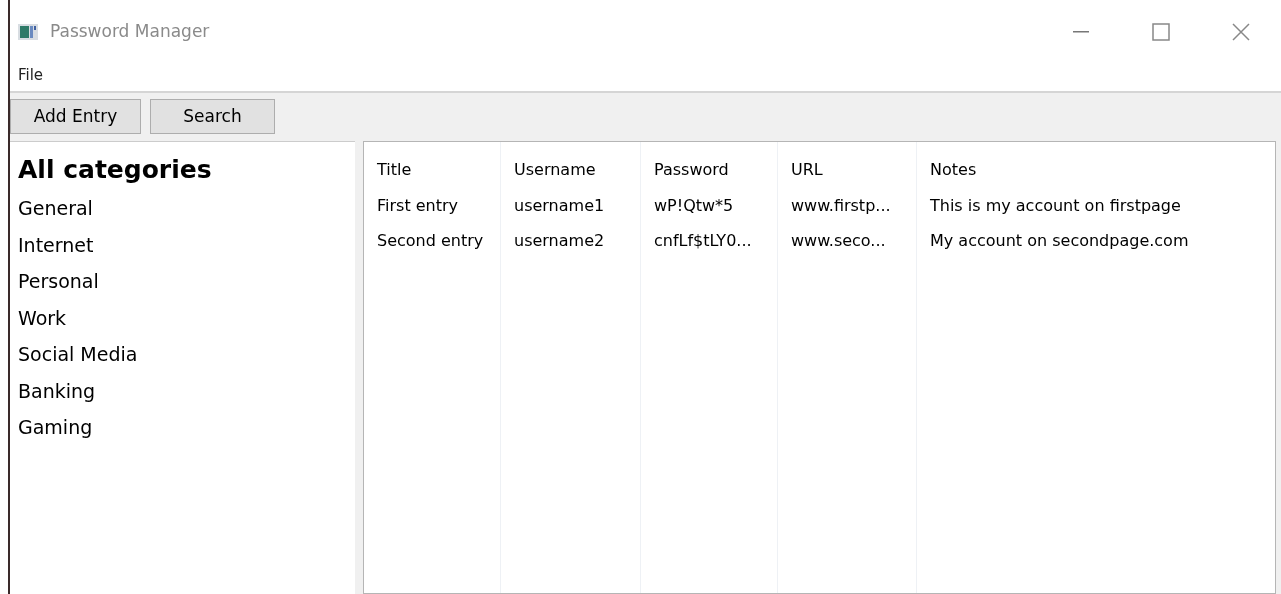 The height and width of the screenshot is (594, 1281). I want to click on table-cell-text: This is my account on firstpage, so click(1055, 206).